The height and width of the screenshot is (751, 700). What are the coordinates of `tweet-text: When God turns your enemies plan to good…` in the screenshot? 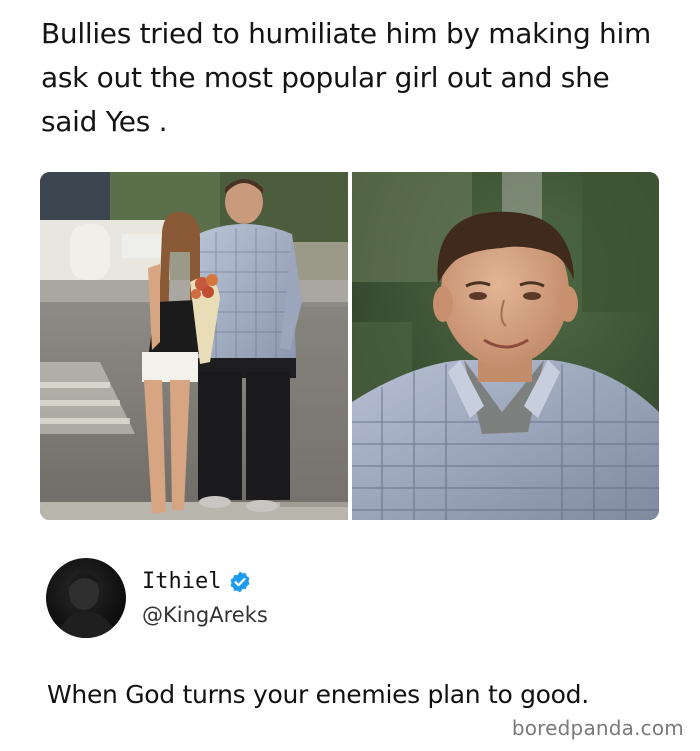 It's located at (318, 694).